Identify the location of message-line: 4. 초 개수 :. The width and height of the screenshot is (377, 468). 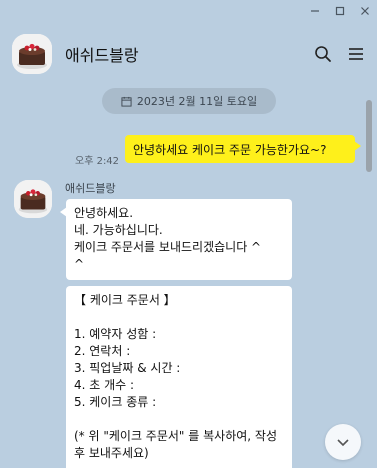
(104, 385).